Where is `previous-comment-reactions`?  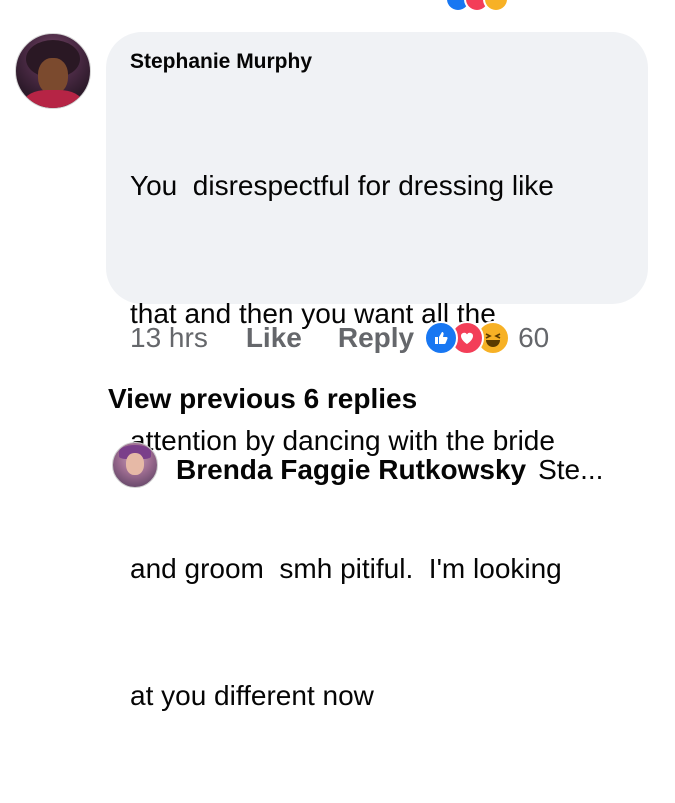 previous-comment-reactions is located at coordinates (337, 6).